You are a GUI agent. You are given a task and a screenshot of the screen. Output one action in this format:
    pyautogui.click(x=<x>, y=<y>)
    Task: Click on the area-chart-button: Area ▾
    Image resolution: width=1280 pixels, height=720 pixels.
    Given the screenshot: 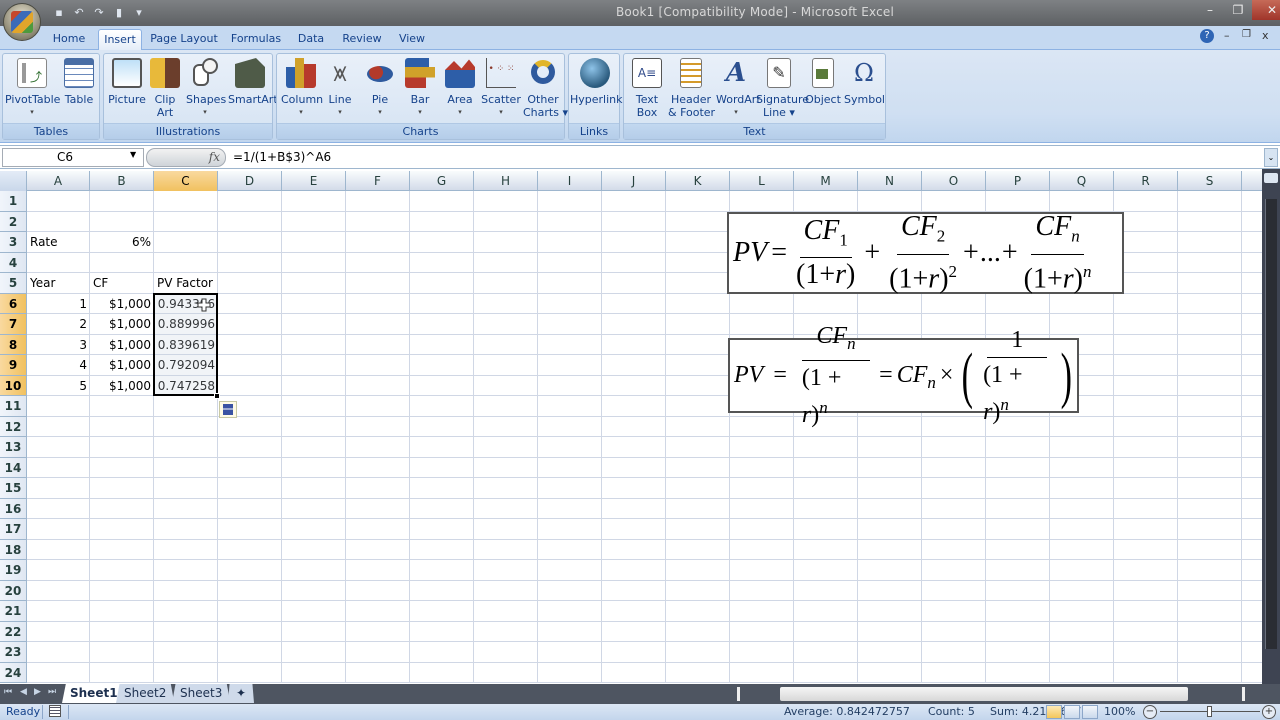 What is the action you would take?
    pyautogui.click(x=460, y=88)
    